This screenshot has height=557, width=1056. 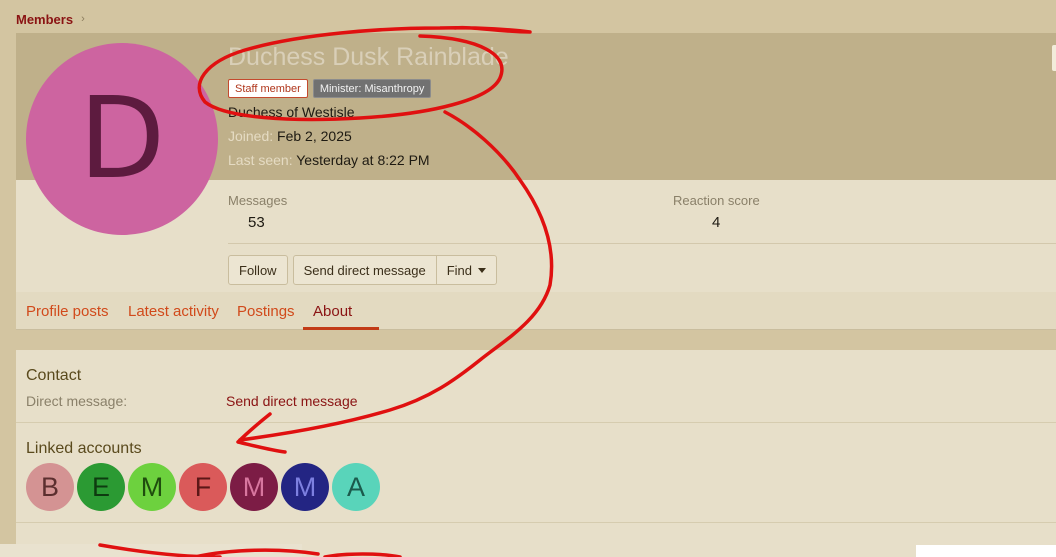 I want to click on joined-line: Joined: Feb 2, 2025, so click(x=290, y=136).